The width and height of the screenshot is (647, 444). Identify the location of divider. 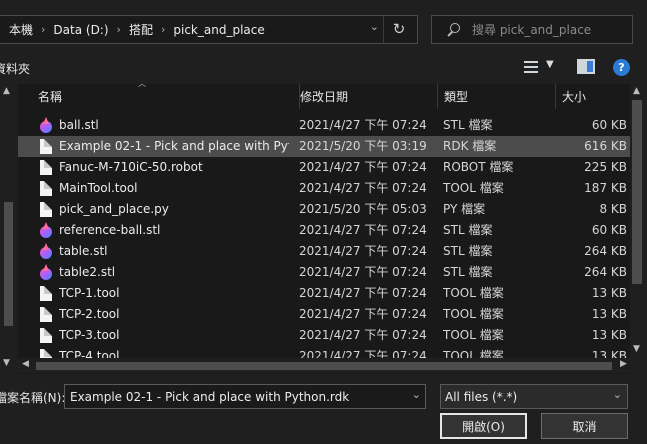
(383, 29).